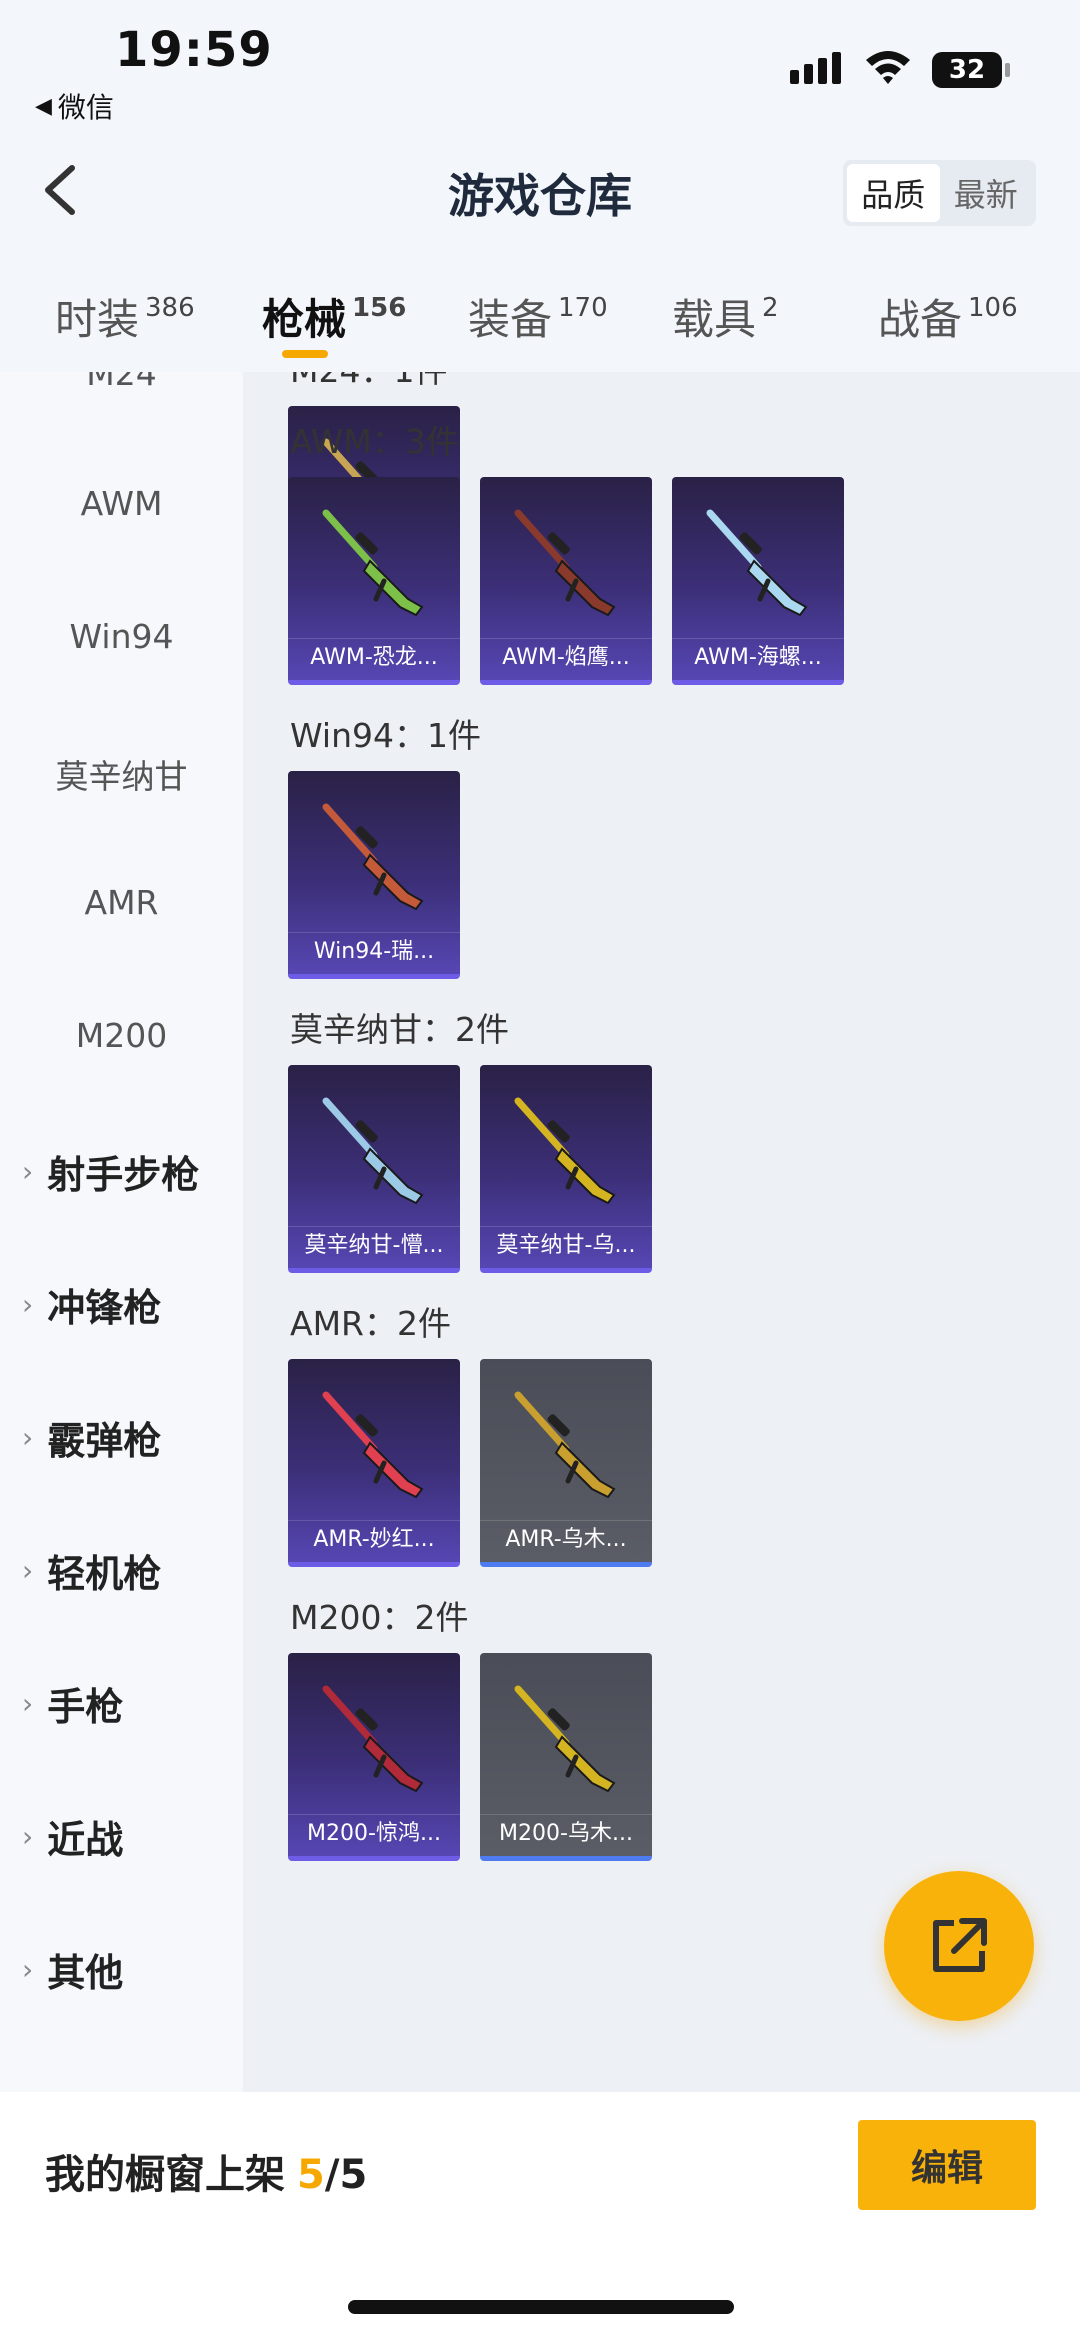 The image size is (1080, 2337). Describe the element at coordinates (725, 316) in the screenshot. I see `tab-vehicles: 载具 2` at that location.